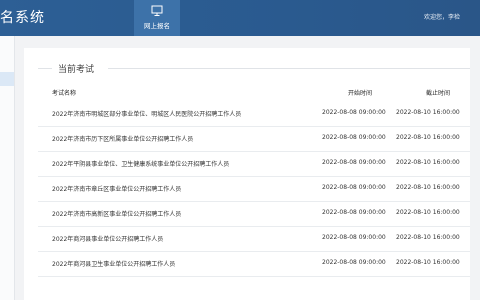 The width and height of the screenshot is (480, 300). What do you see at coordinates (140, 163) in the screenshot?
I see `exam-name: 2022年平阴县事业单位、卫生健康系统事业单位公开招聘工作人员` at bounding box center [140, 163].